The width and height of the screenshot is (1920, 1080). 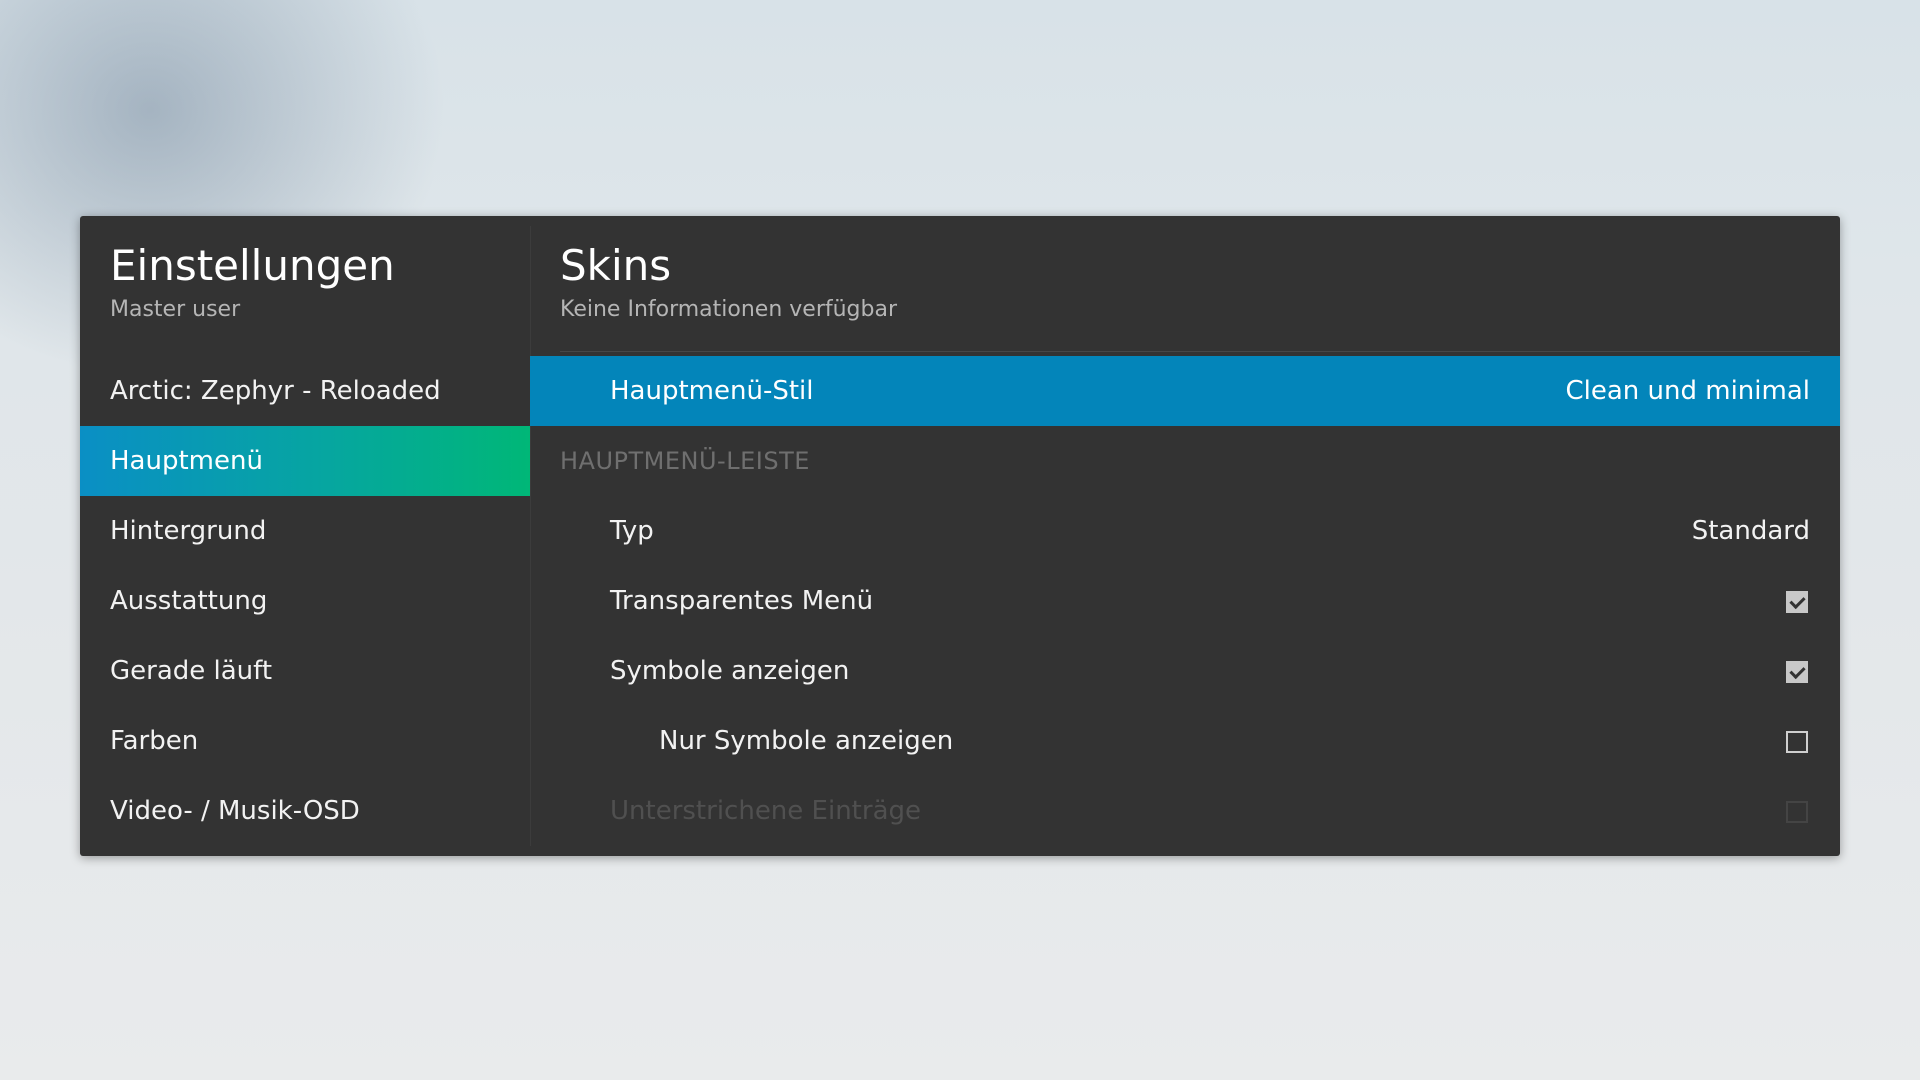 I want to click on page-title: Skins, so click(x=616, y=265).